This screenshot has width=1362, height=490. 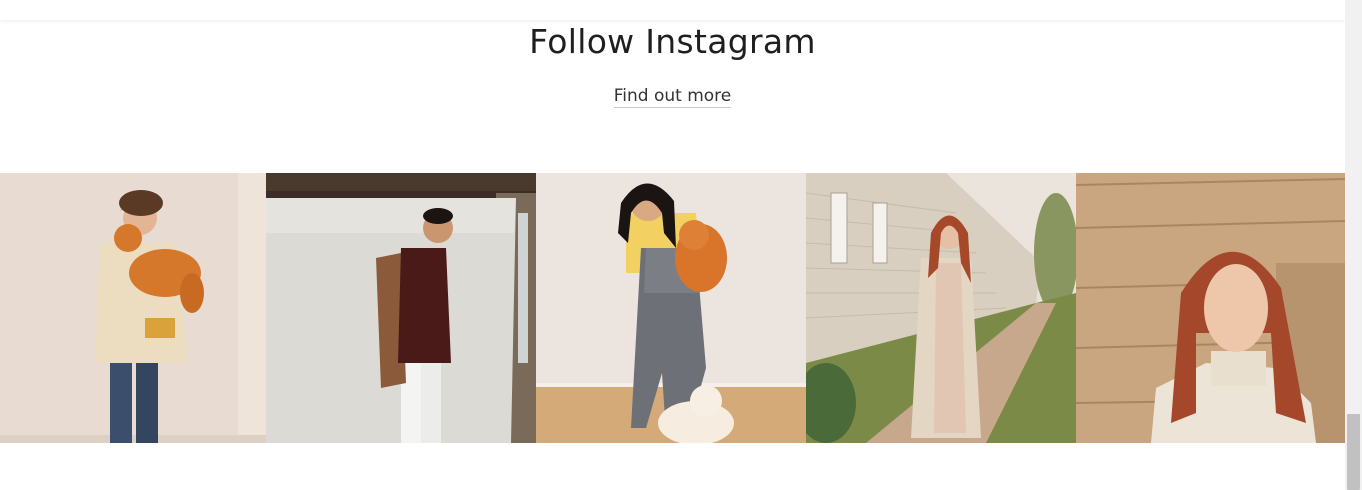 What do you see at coordinates (1353, 245) in the screenshot?
I see `page-scrollbar` at bounding box center [1353, 245].